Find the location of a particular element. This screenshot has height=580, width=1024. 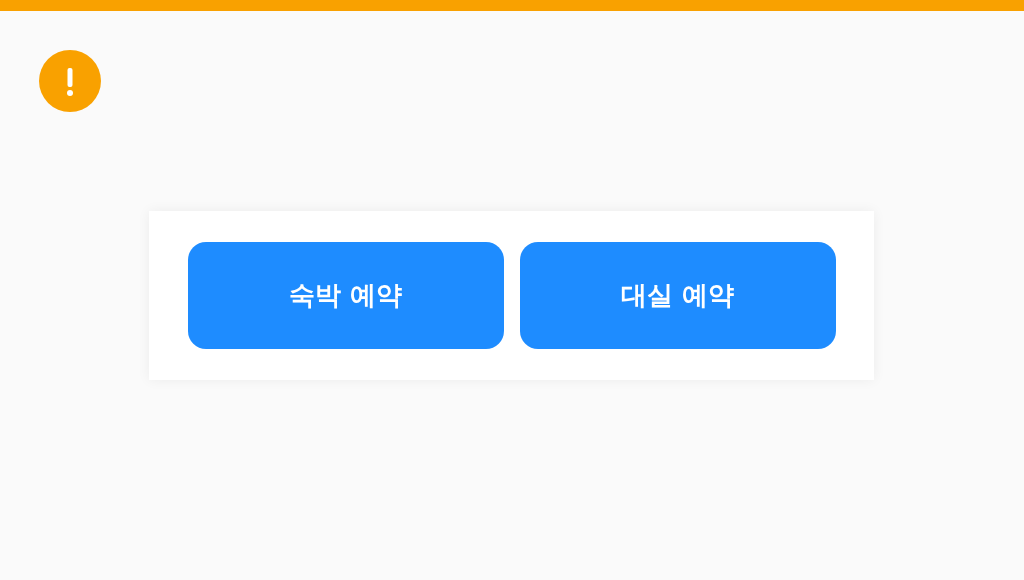

reservation-button: 대실 예약 is located at coordinates (677, 295).